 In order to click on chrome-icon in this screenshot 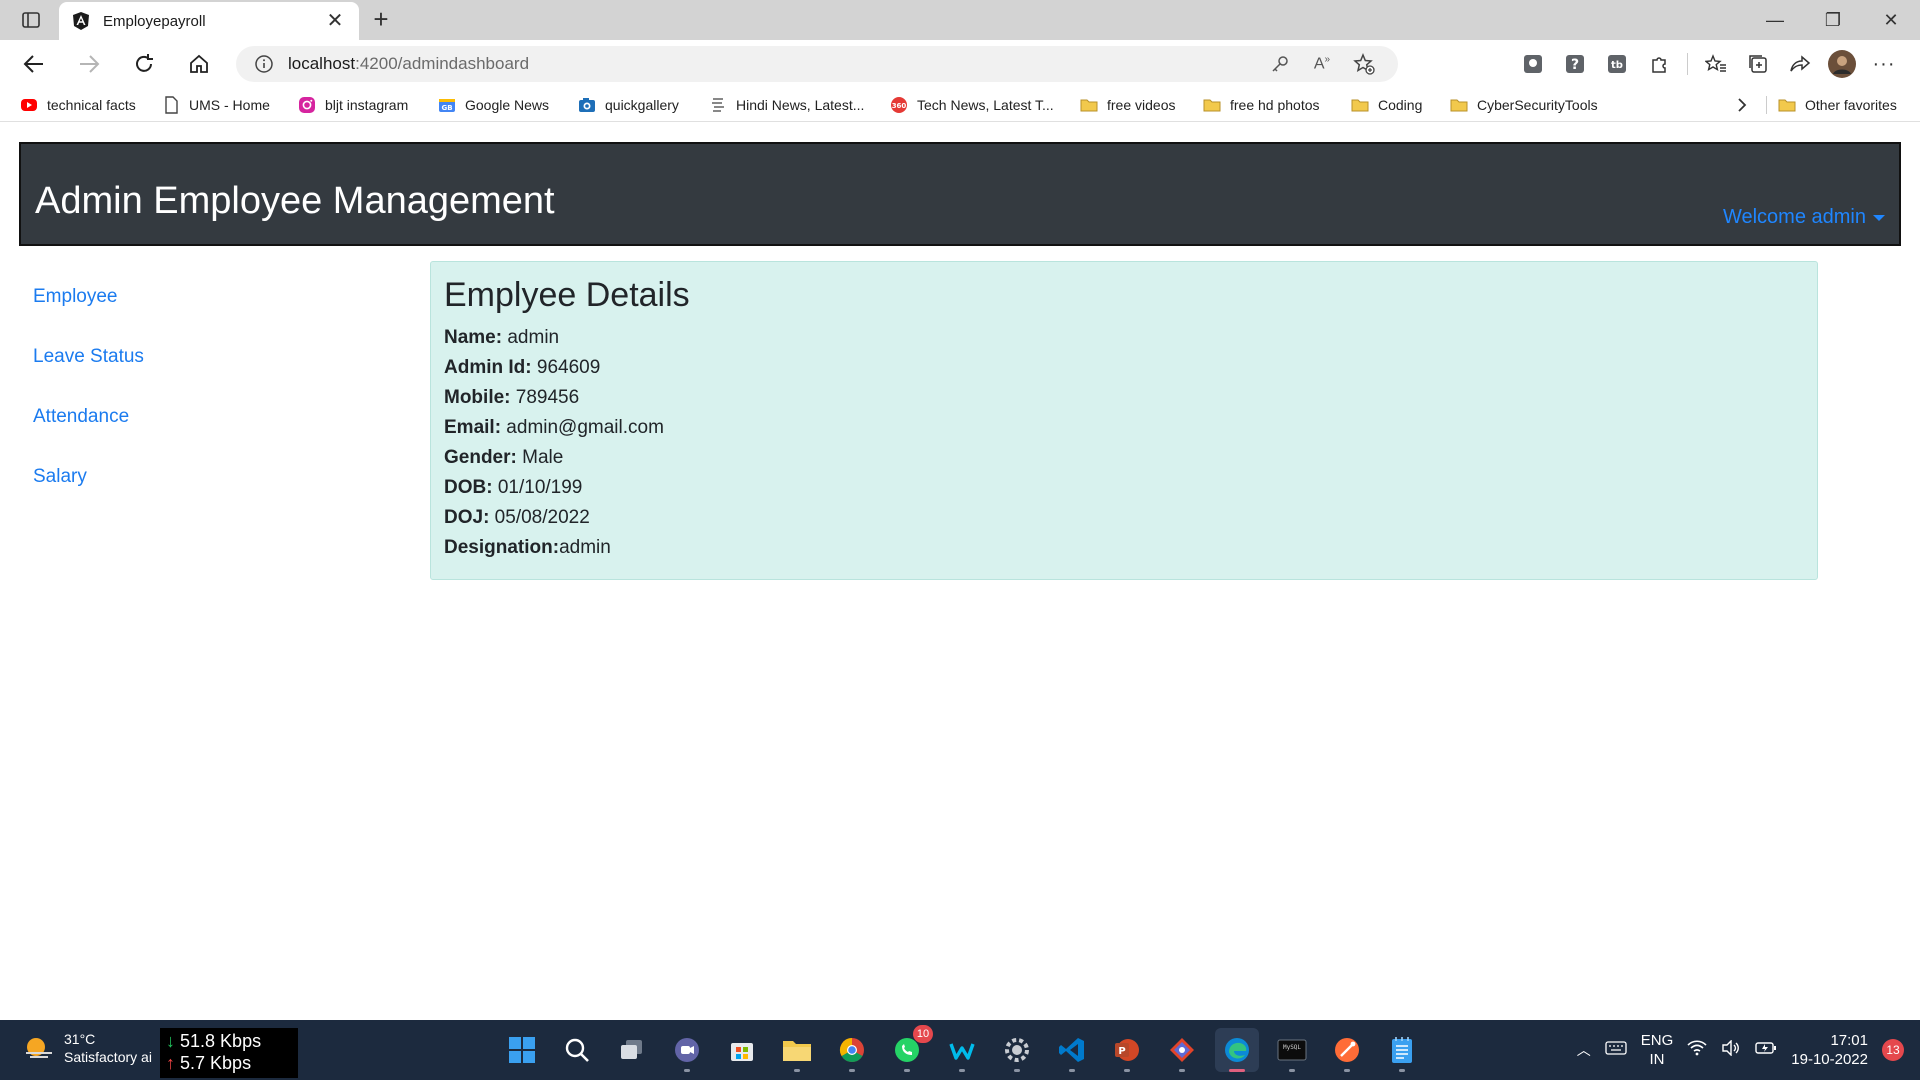, I will do `click(852, 1050)`.